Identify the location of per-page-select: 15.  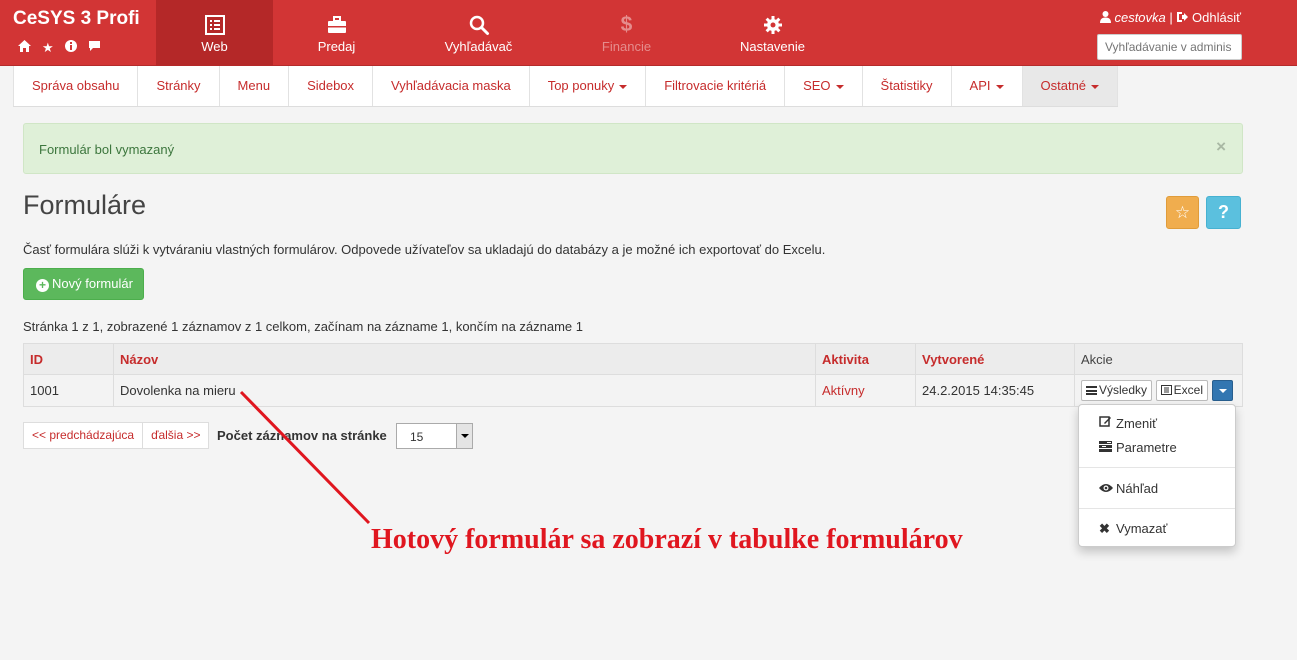
(434, 436).